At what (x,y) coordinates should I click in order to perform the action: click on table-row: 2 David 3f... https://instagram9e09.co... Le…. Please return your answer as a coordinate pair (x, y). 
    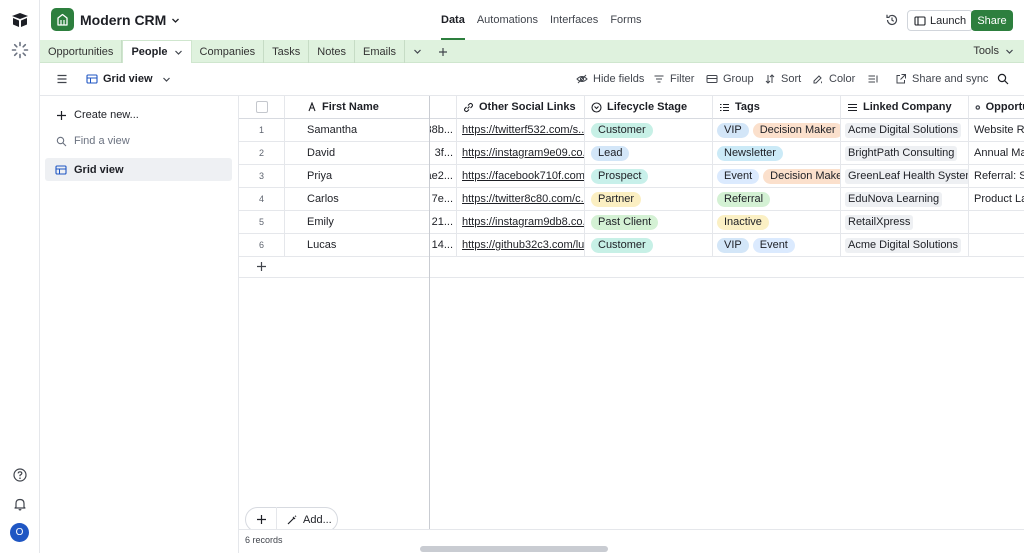
    Looking at the image, I should click on (631, 153).